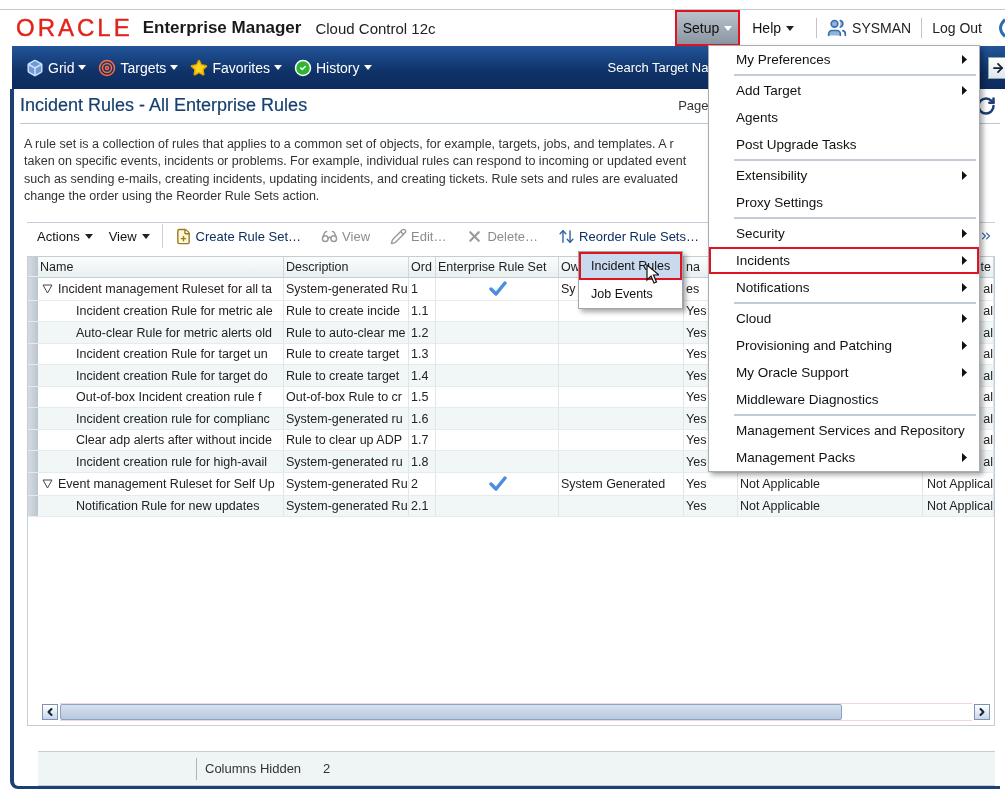  Describe the element at coordinates (844, 318) in the screenshot. I see `menu-item: Cloud` at that location.